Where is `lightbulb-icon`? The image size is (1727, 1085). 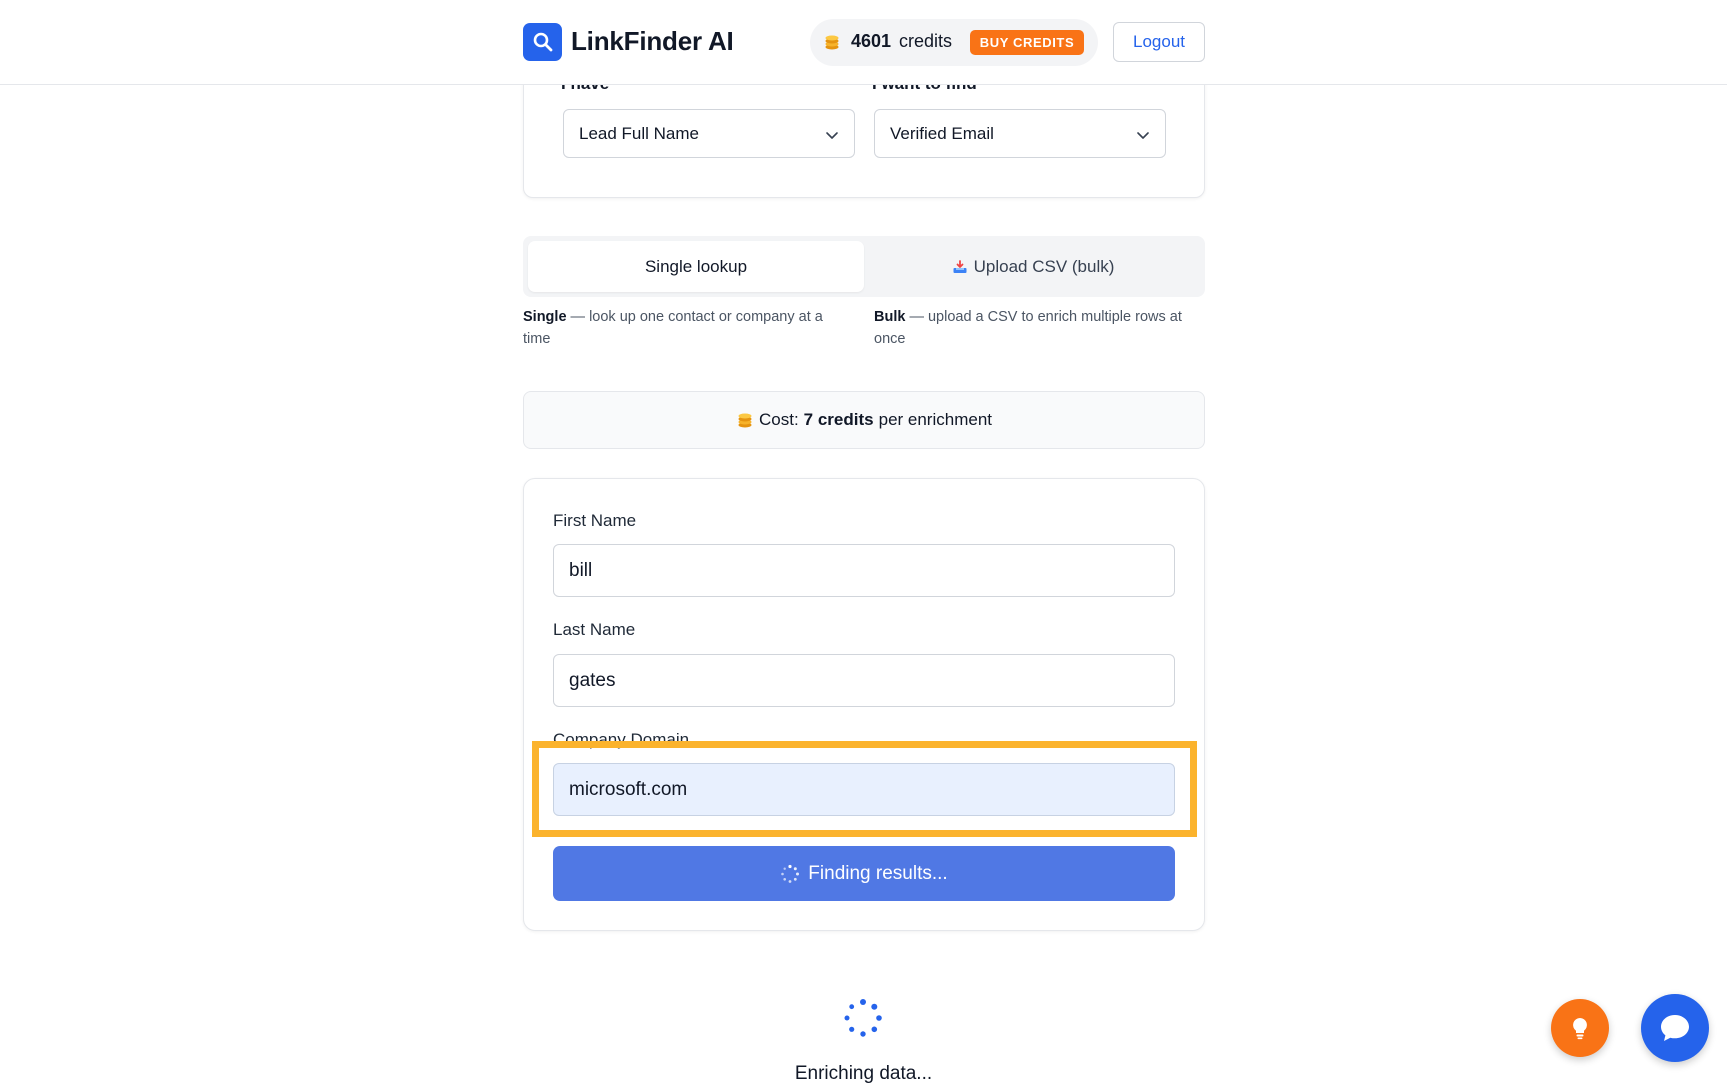
lightbulb-icon is located at coordinates (1580, 1029).